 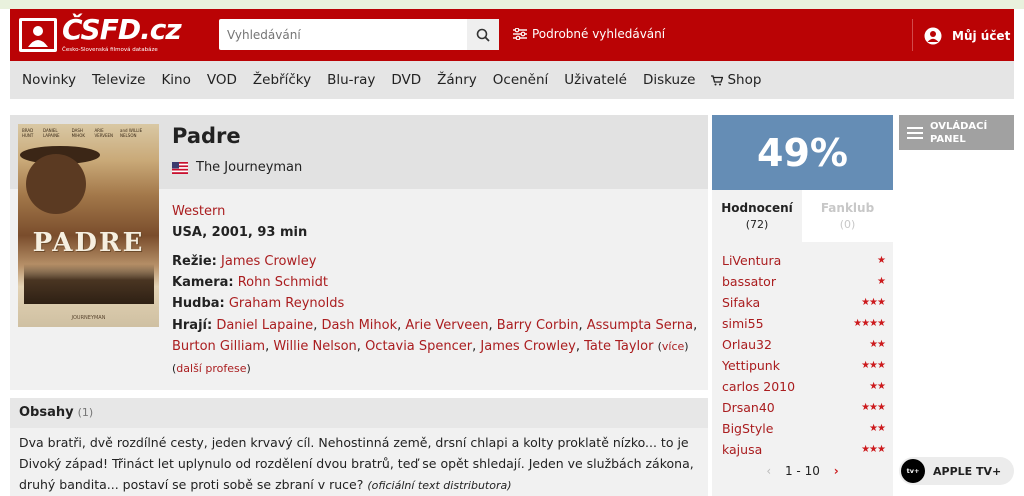 What do you see at coordinates (198, 303) in the screenshot?
I see `music-label: Hudba:` at bounding box center [198, 303].